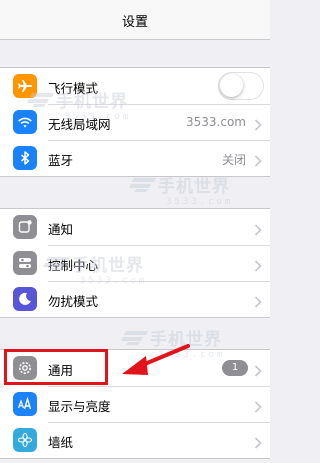 Image resolution: width=320 pixels, height=463 pixels. I want to click on settings-row-control-center: 控制中心, so click(135, 263).